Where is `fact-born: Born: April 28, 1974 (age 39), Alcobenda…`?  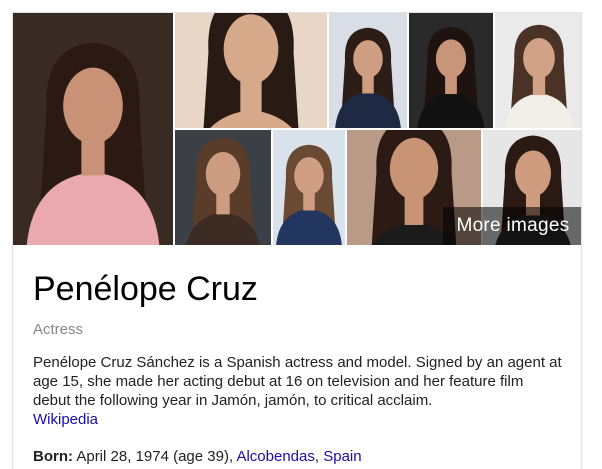
fact-born: Born: April 28, 1974 (age 39), Alcobenda… is located at coordinates (298, 456).